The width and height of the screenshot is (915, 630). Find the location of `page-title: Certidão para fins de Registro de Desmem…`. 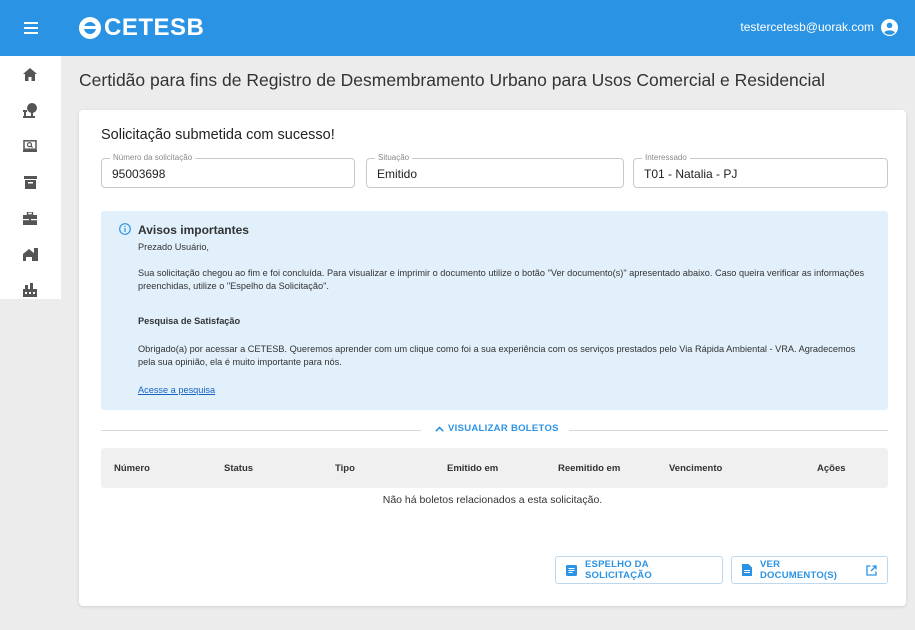

page-title: Certidão para fins de Registro de Desmem… is located at coordinates (452, 80).